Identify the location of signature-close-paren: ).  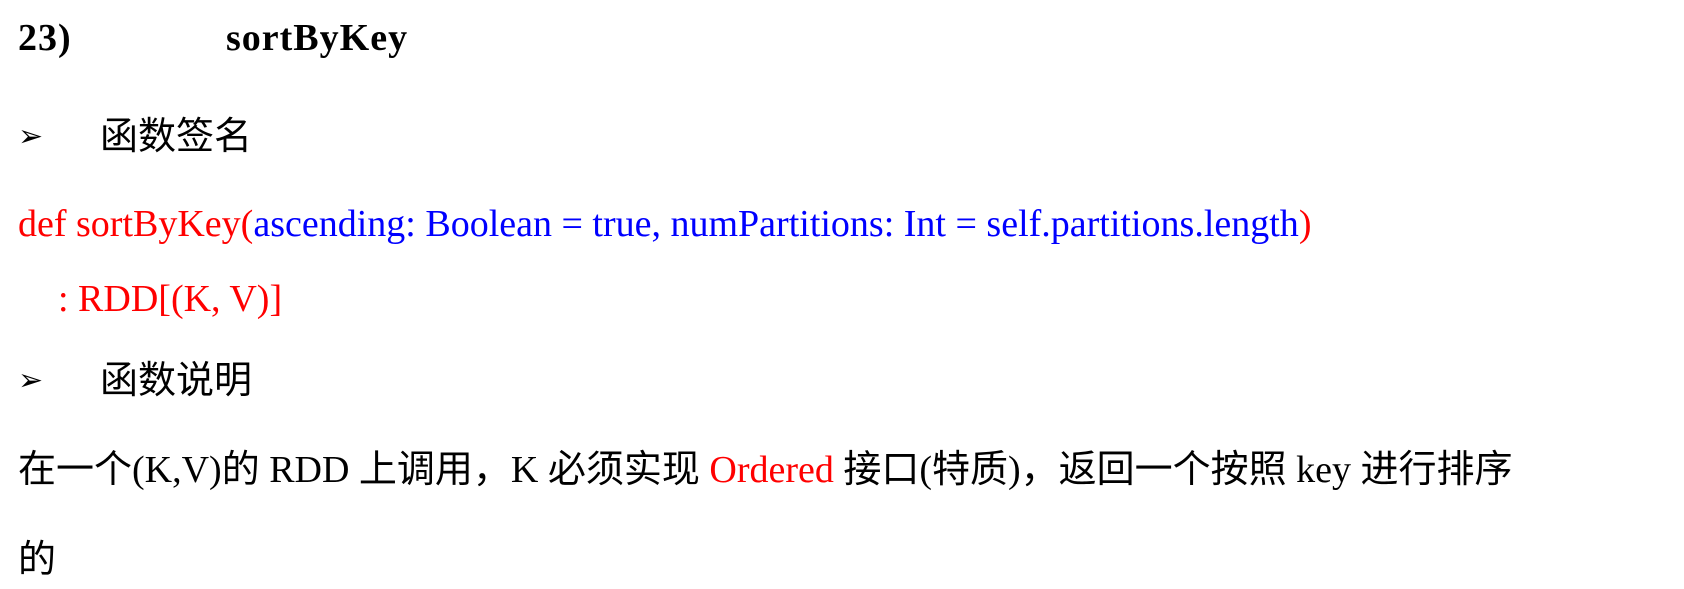
(1305, 224).